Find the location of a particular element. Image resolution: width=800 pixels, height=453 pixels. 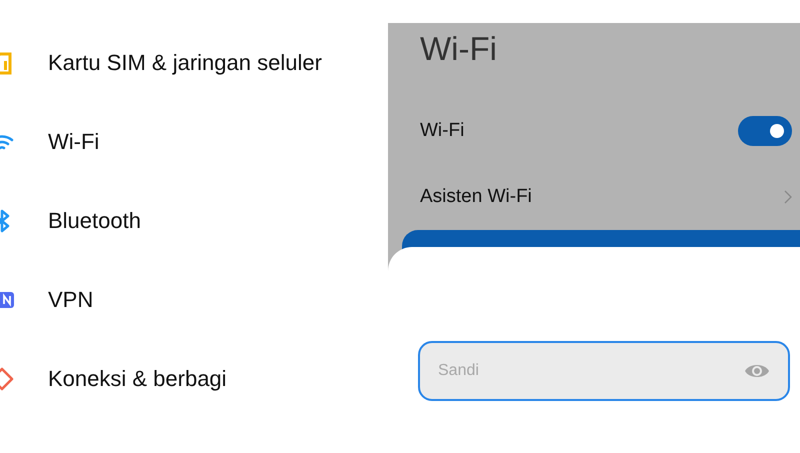

eye-icon is located at coordinates (757, 371).